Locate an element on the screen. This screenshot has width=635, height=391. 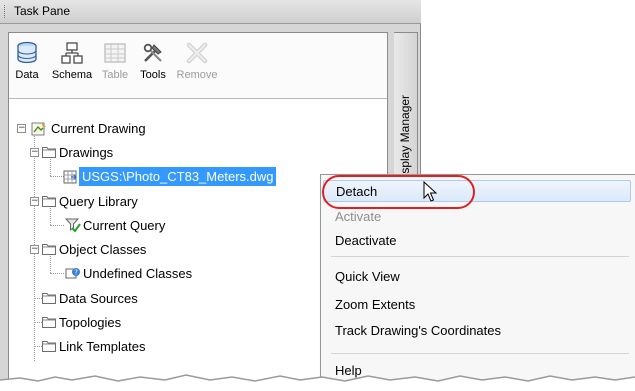
highlight-ring is located at coordinates (398, 192).